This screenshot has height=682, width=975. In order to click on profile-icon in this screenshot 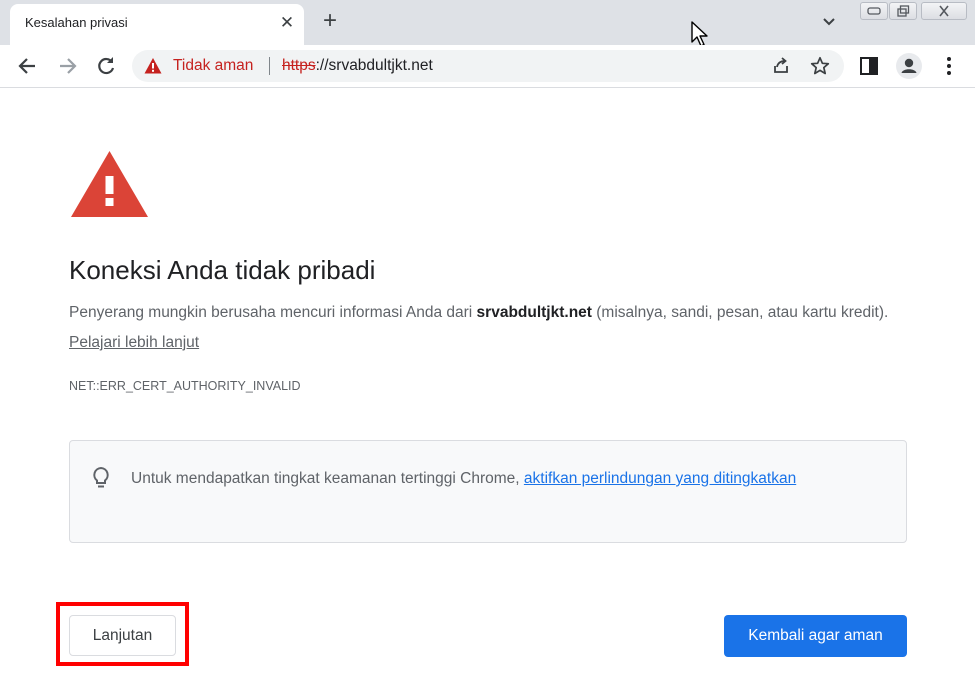, I will do `click(909, 65)`.